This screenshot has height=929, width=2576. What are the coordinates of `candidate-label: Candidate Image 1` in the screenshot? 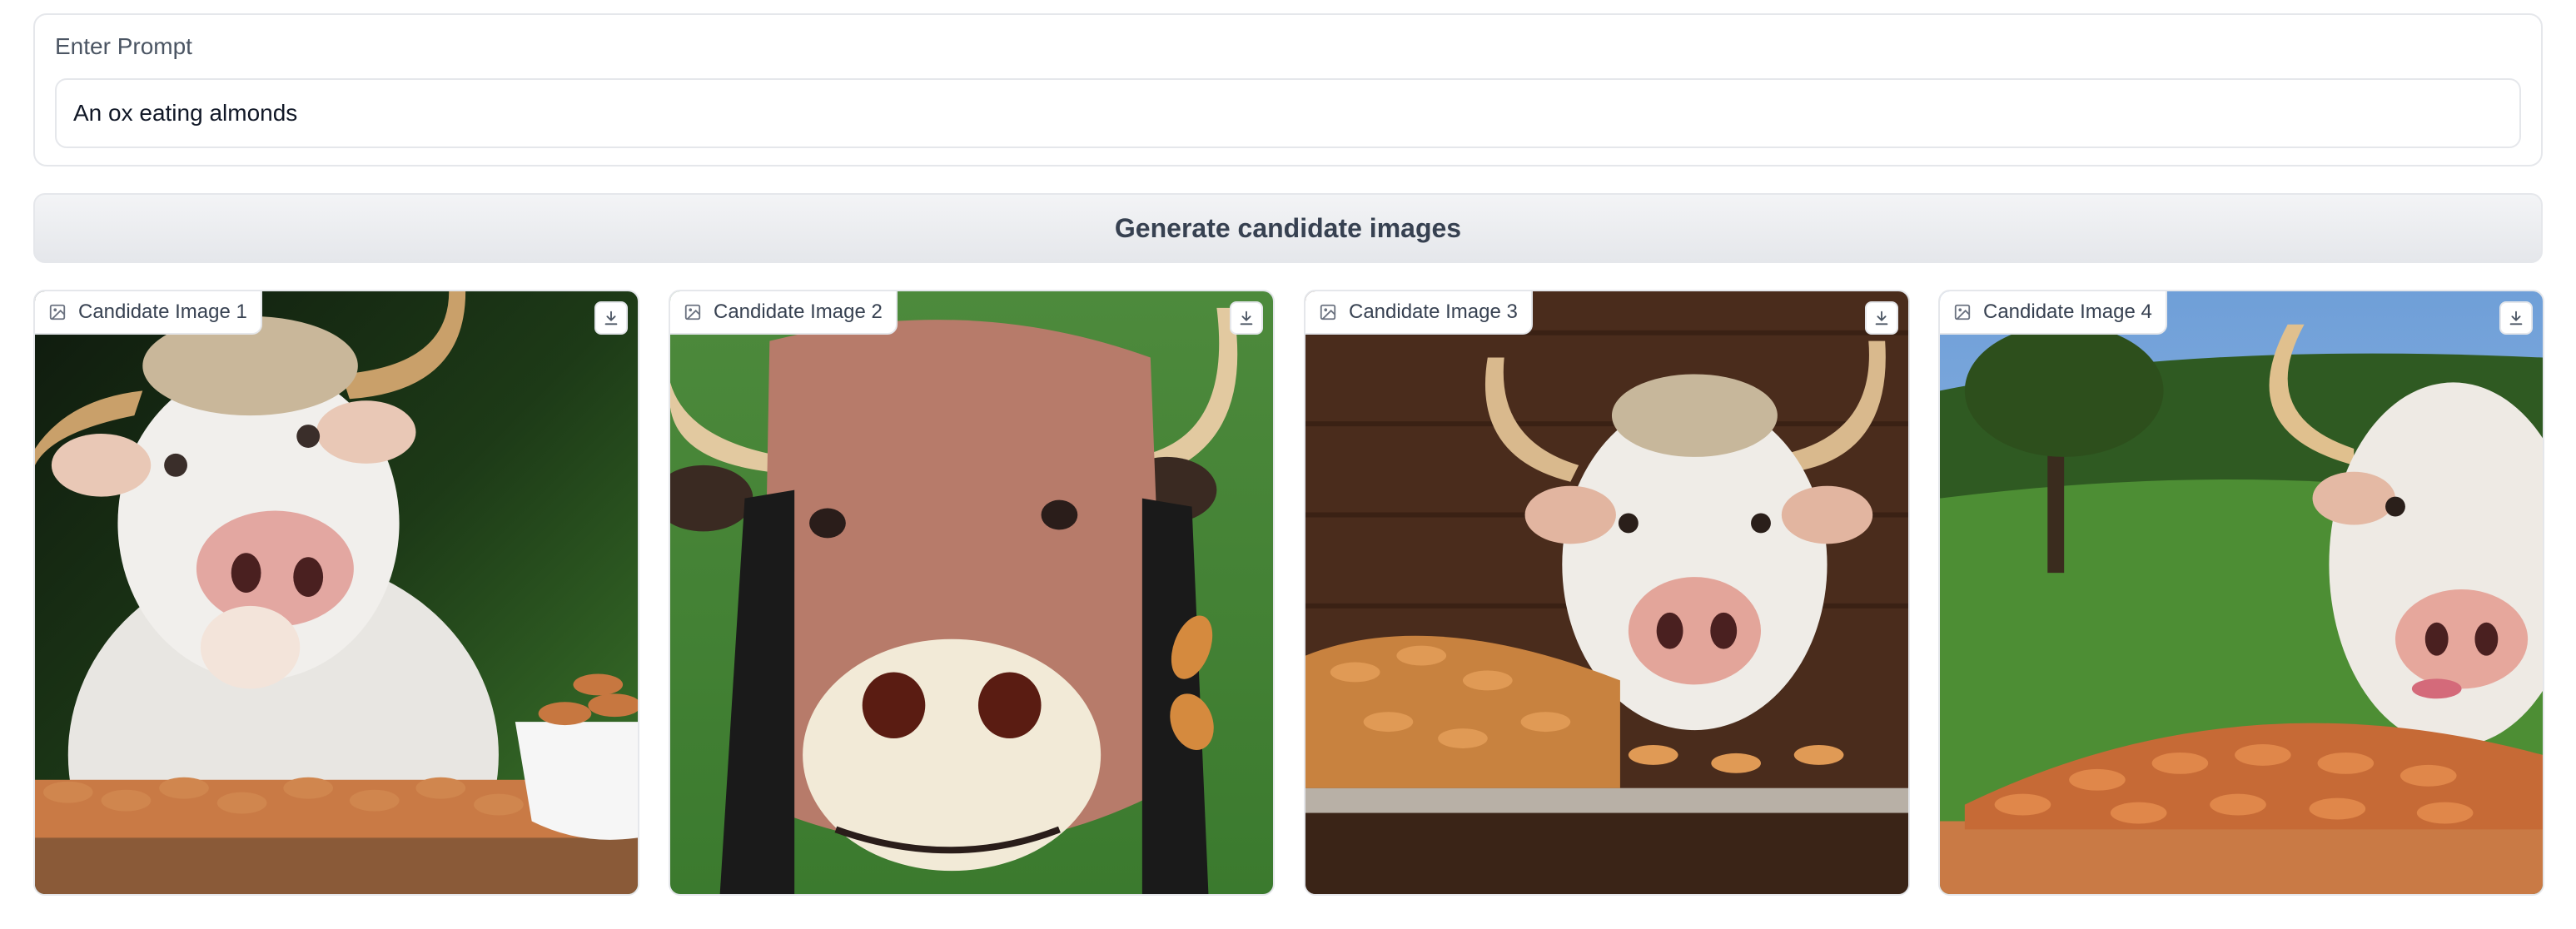 It's located at (148, 313).